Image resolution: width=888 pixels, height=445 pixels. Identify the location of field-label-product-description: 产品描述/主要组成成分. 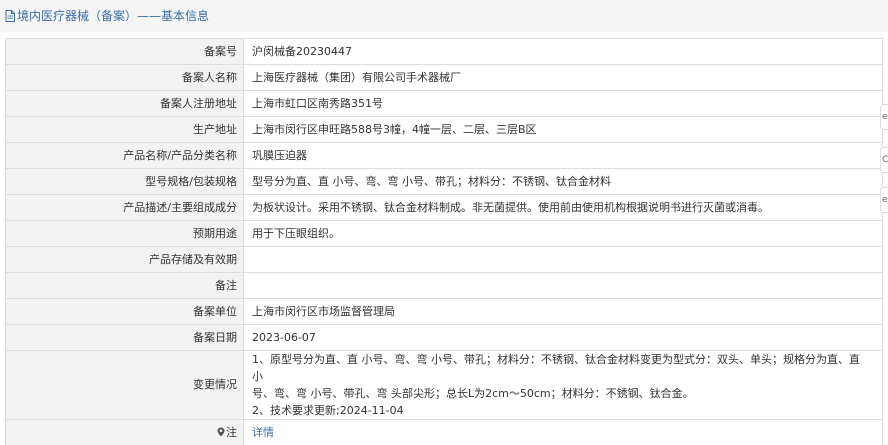
(124, 207).